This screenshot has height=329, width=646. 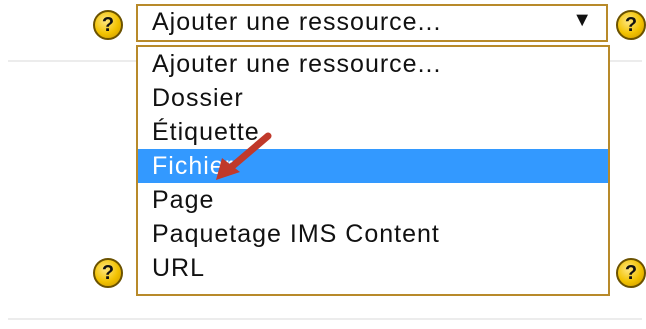 What do you see at coordinates (373, 268) in the screenshot?
I see `option-url: URL` at bounding box center [373, 268].